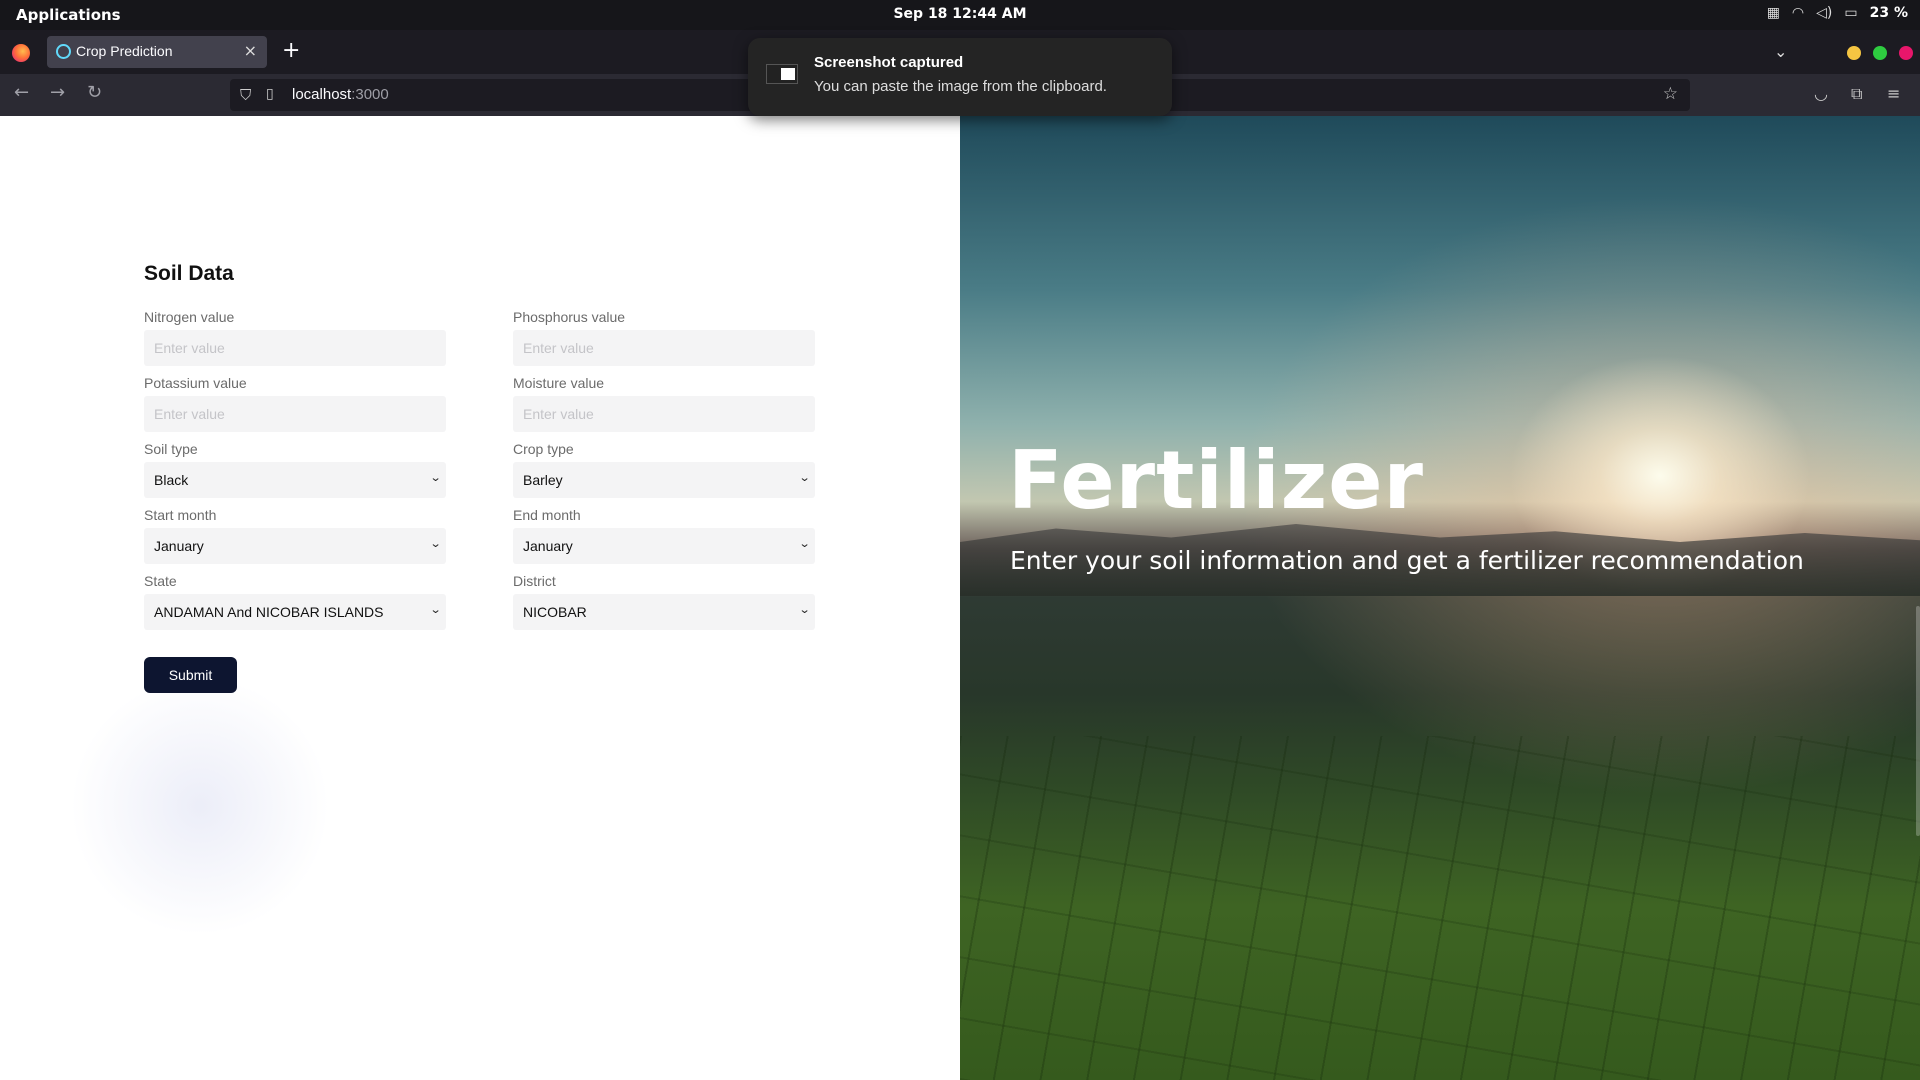 This screenshot has width=1920, height=1080. What do you see at coordinates (1798, 13) in the screenshot?
I see `wifi-icon: ◠` at bounding box center [1798, 13].